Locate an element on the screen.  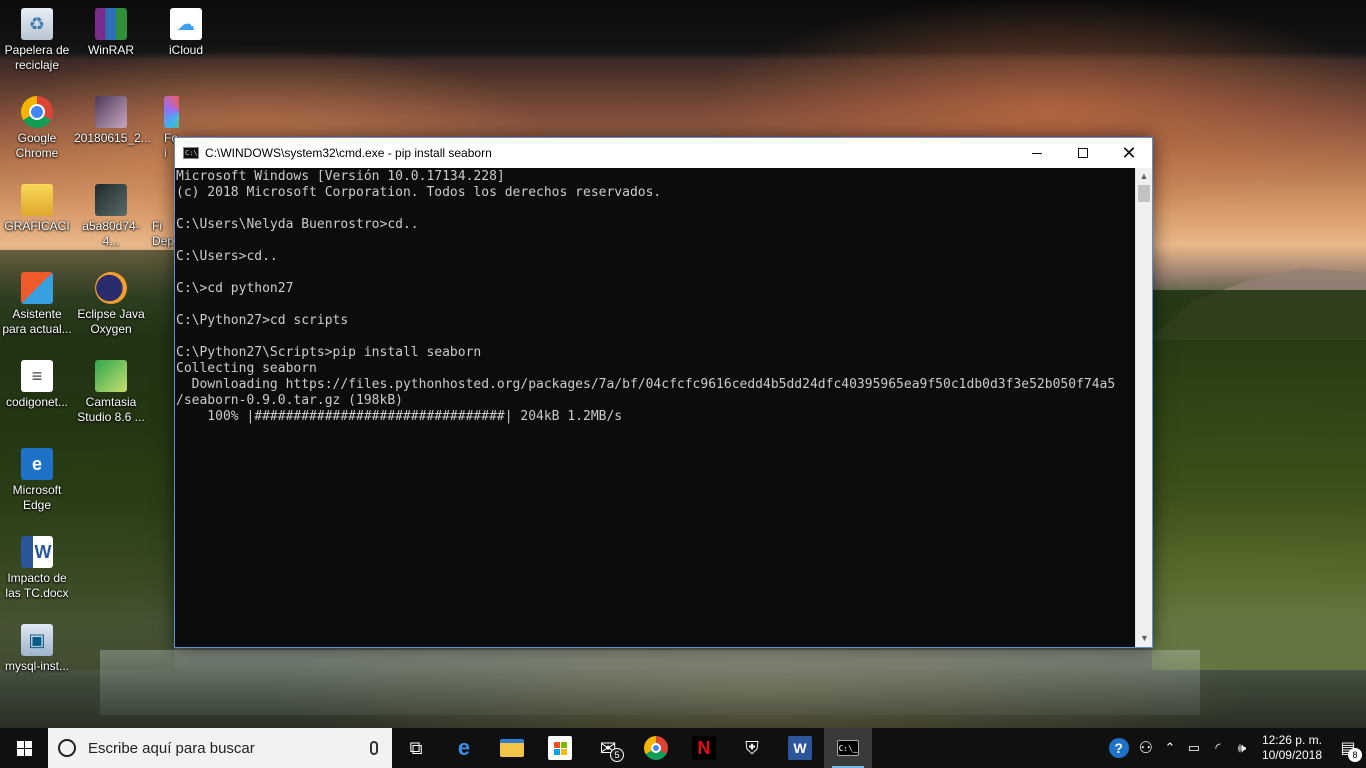
photo-file-icon is located at coordinates (111, 112).